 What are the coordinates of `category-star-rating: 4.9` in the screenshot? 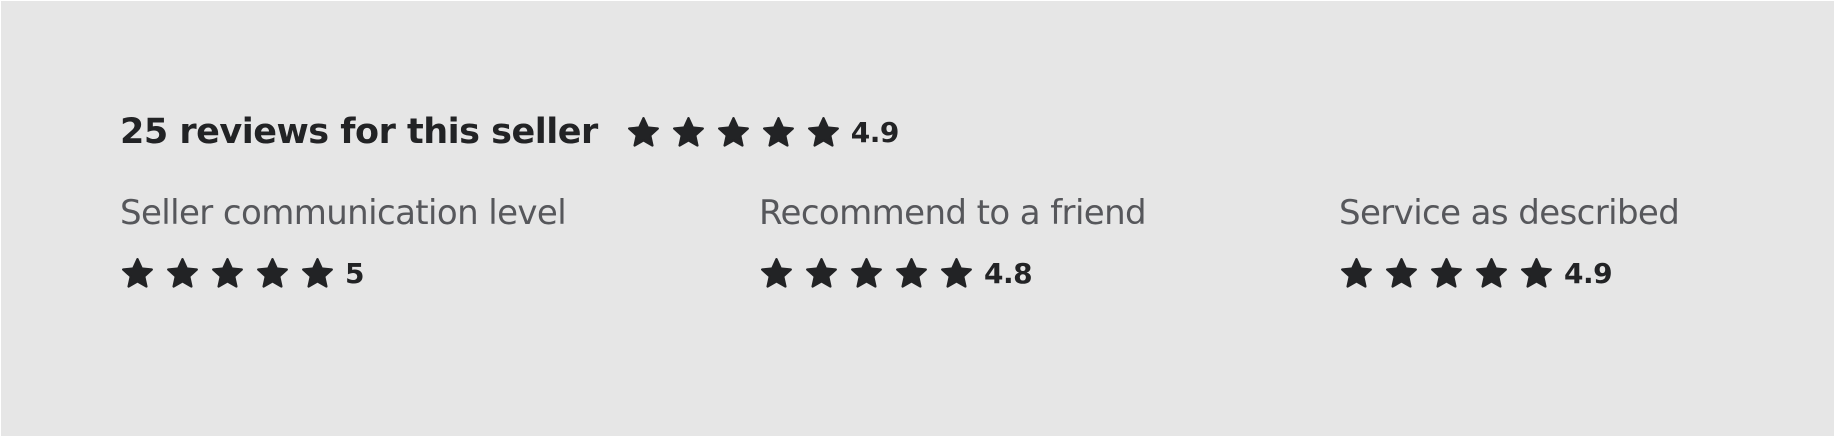 It's located at (1509, 273).